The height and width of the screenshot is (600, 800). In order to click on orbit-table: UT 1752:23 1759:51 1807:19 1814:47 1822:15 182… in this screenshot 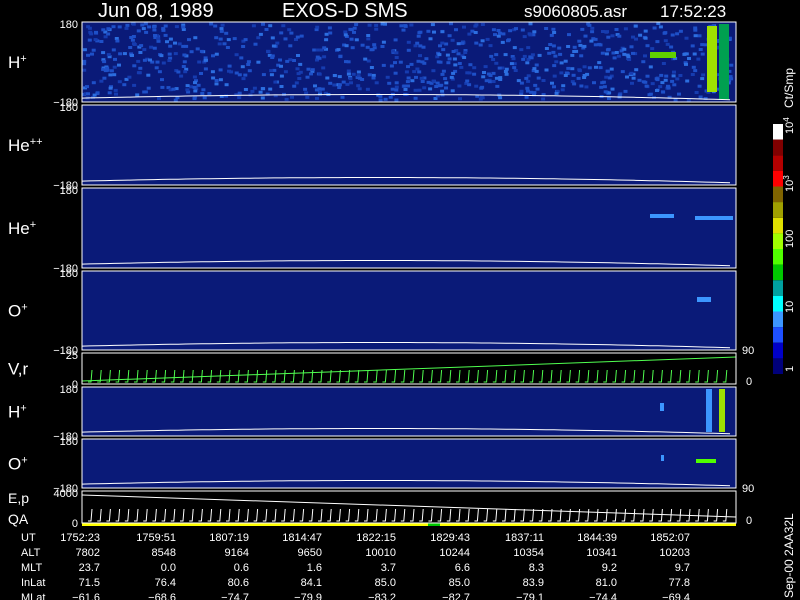, I will do `click(355, 566)`.